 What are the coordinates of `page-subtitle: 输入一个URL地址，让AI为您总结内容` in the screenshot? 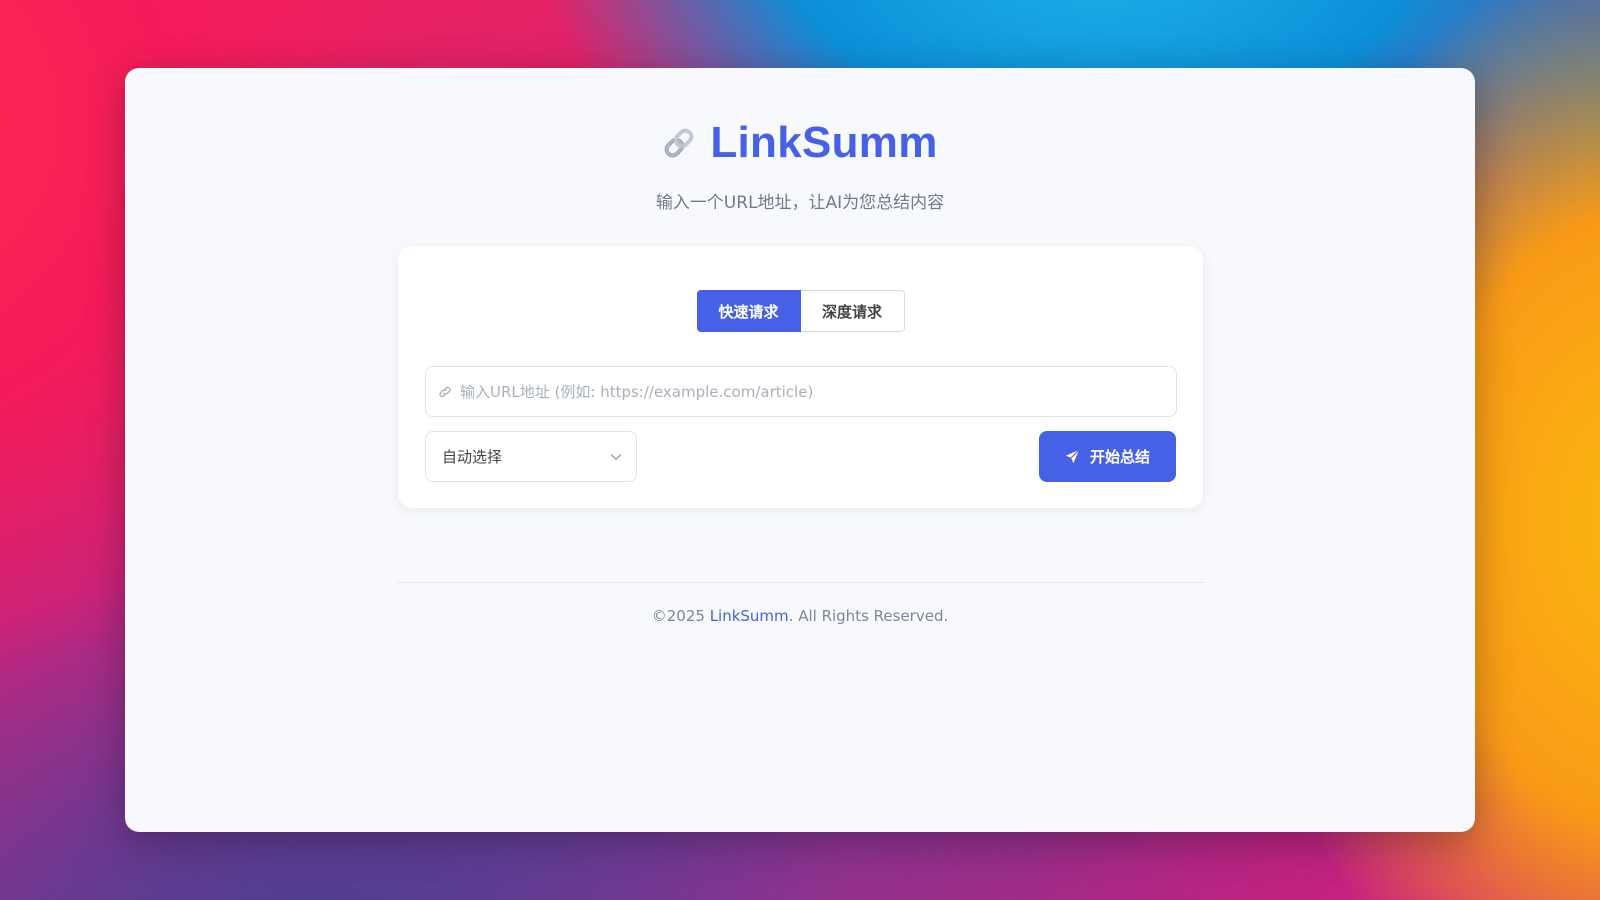 It's located at (800, 203).